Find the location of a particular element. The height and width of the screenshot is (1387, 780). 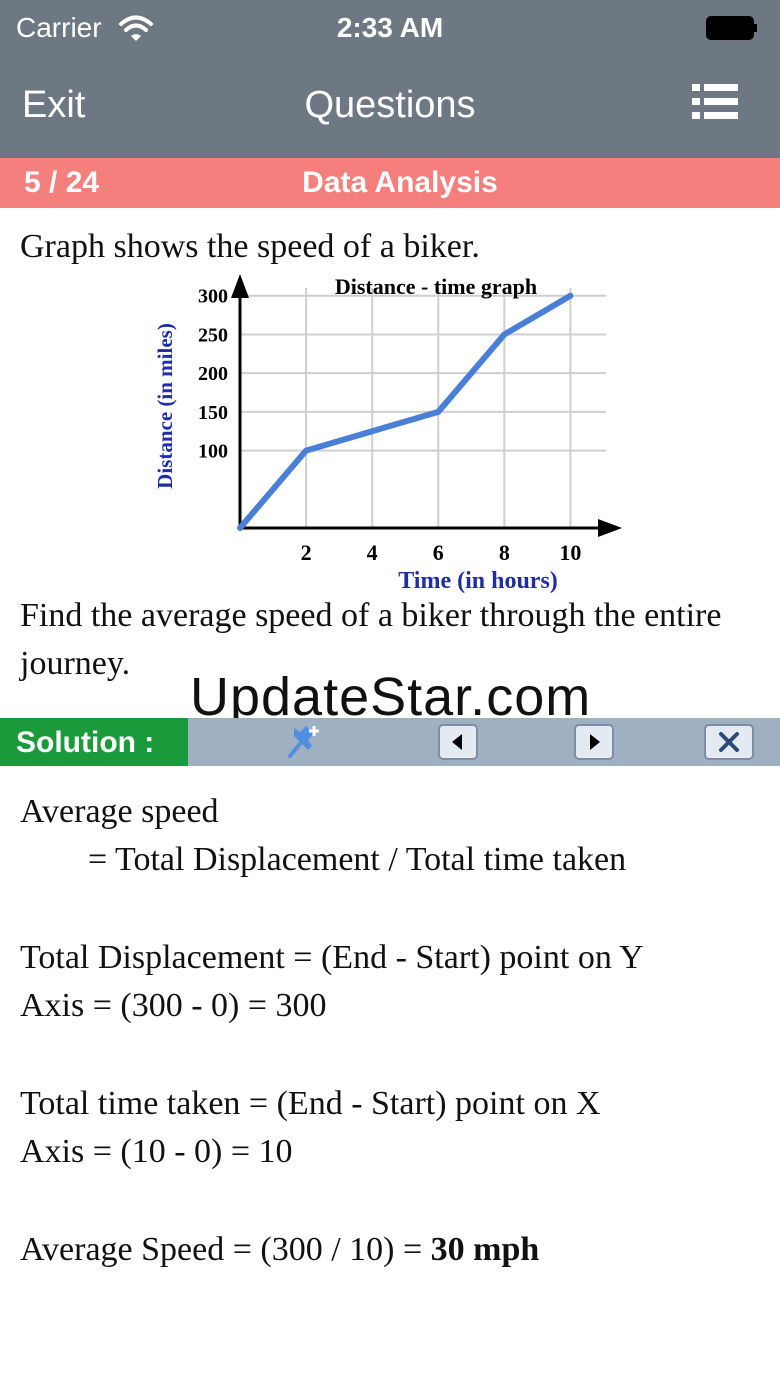

nav-bar: Exit Questions is located at coordinates (390, 108).